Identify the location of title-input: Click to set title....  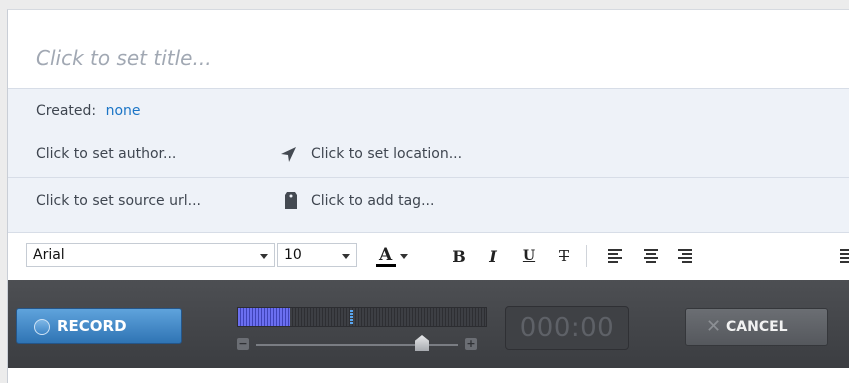
(124, 58).